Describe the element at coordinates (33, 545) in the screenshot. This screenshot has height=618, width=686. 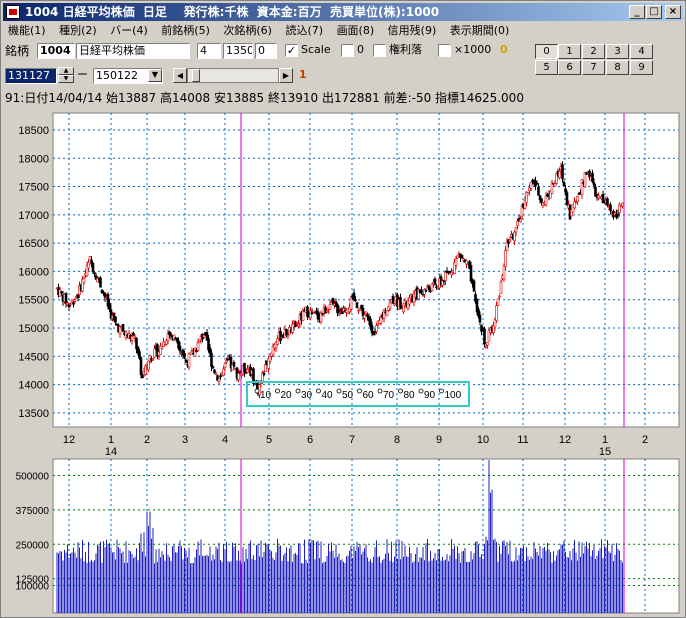
I see `volume-tick-label: 250000` at that location.